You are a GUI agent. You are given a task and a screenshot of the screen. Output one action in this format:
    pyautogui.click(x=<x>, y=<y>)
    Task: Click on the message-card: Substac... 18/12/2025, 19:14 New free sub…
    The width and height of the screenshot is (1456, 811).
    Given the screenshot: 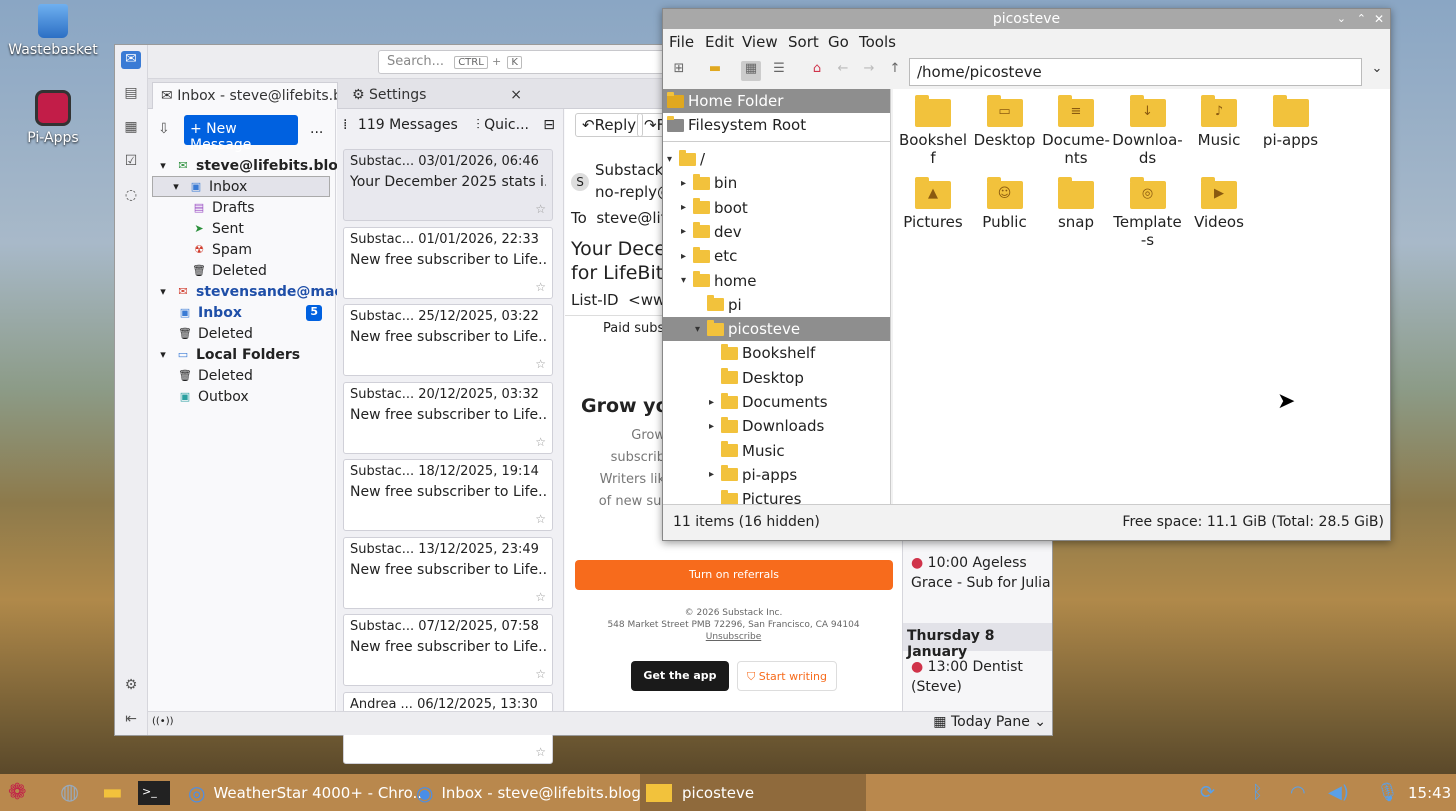 What is the action you would take?
    pyautogui.click(x=448, y=495)
    